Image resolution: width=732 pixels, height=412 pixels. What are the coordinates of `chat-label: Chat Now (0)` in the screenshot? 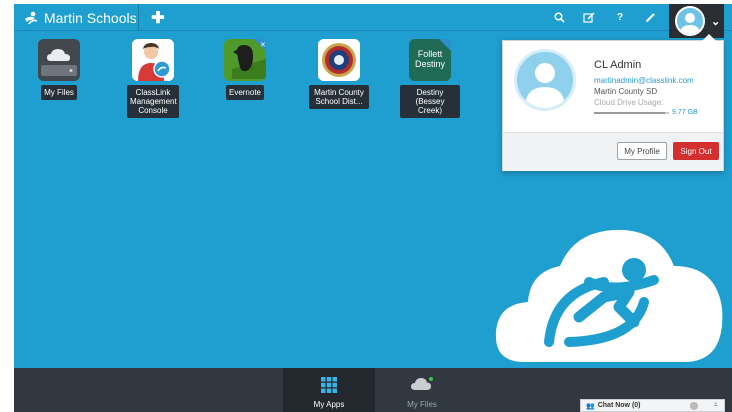 It's located at (619, 405).